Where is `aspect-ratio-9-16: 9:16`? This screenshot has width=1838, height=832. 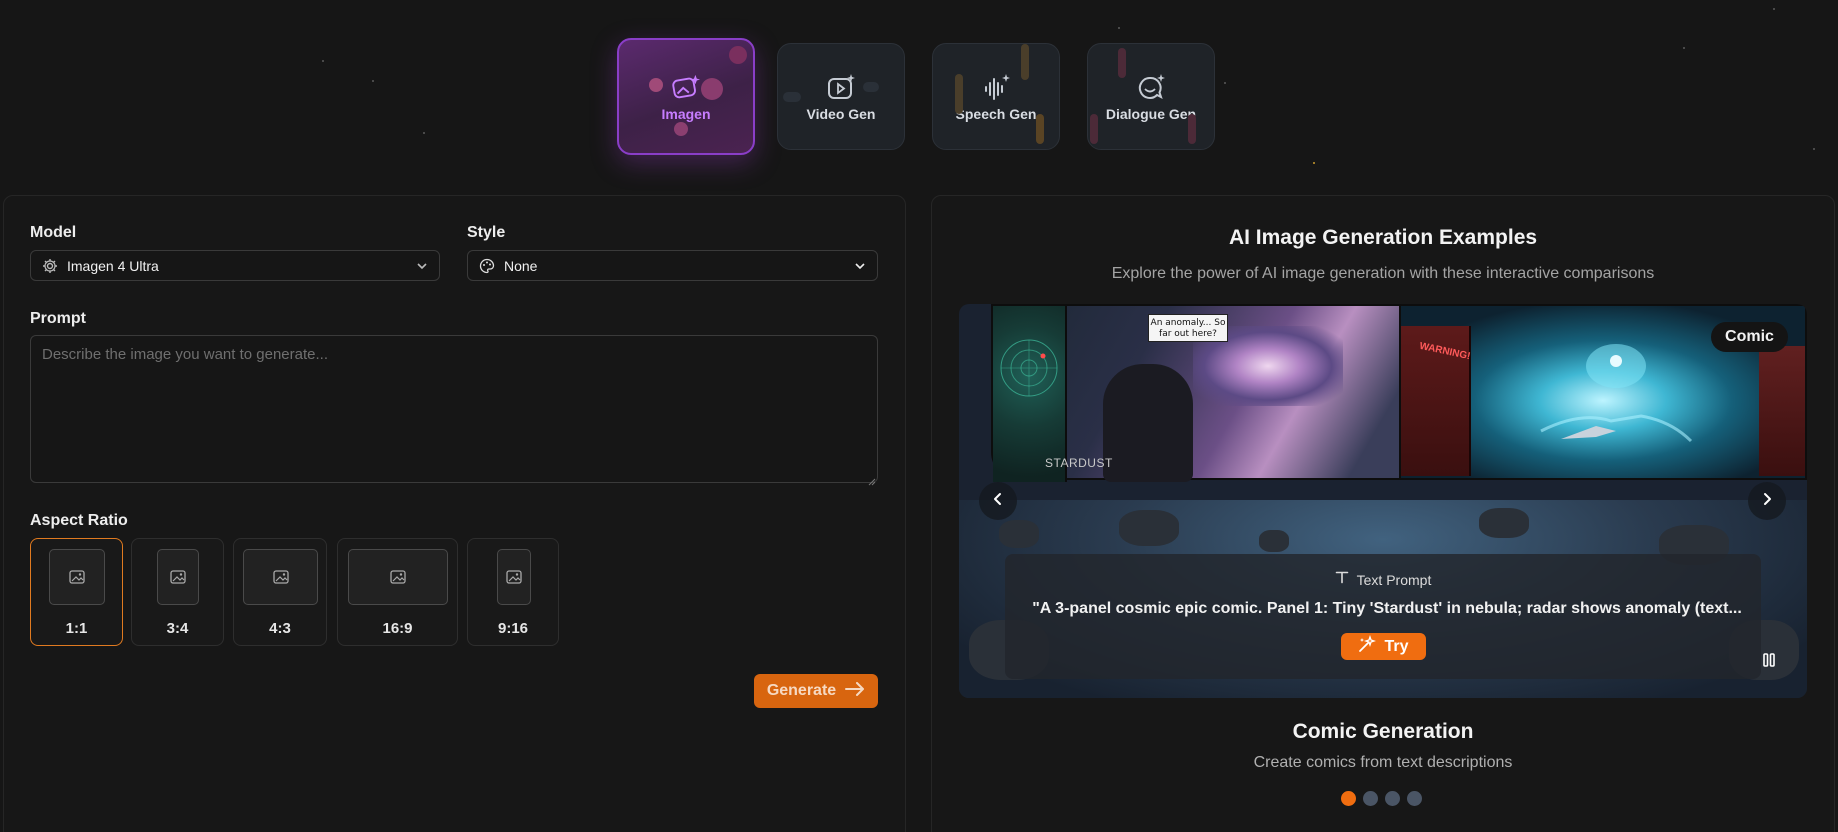 aspect-ratio-9-16: 9:16 is located at coordinates (513, 592).